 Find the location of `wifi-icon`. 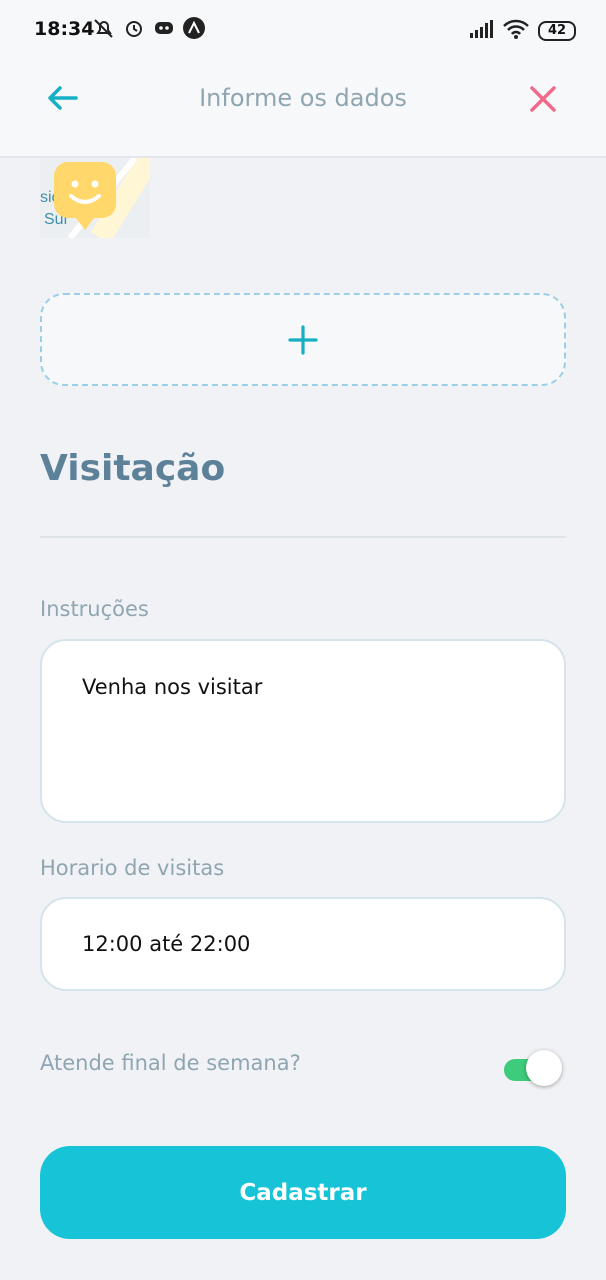

wifi-icon is located at coordinates (516, 31).